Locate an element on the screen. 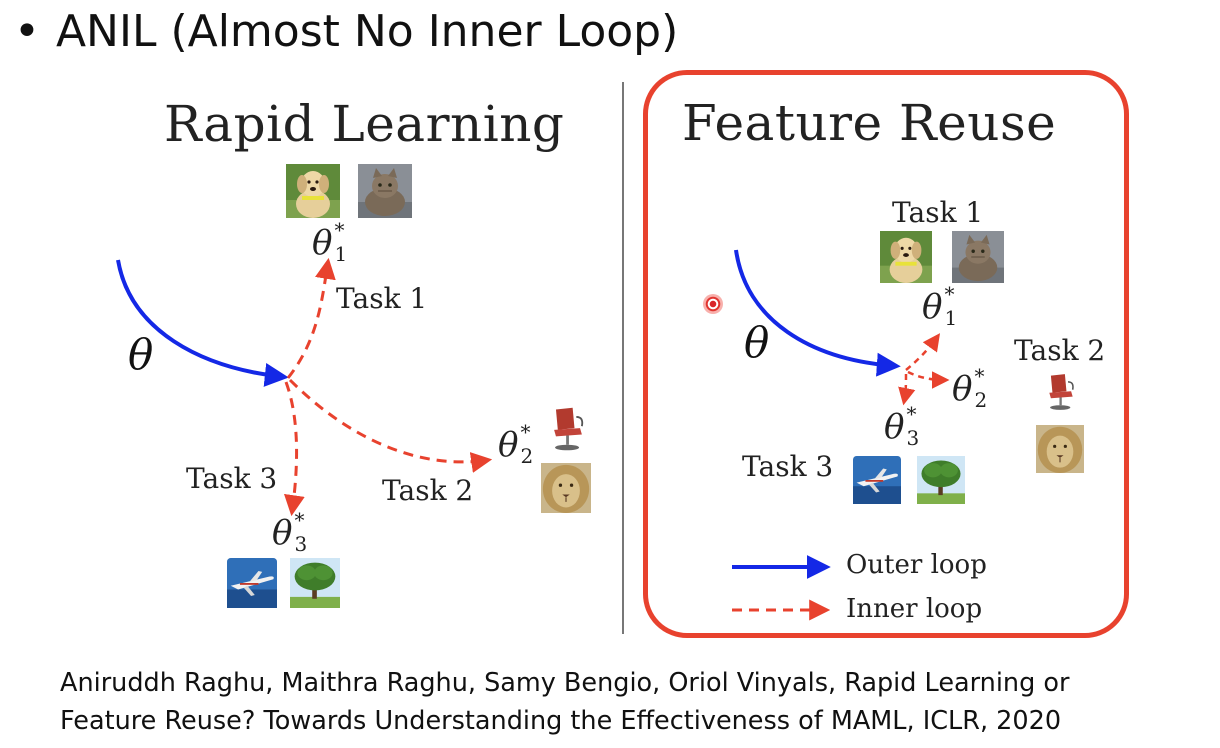  feature-reuse-title: Feature Reuse is located at coordinates (869, 123).